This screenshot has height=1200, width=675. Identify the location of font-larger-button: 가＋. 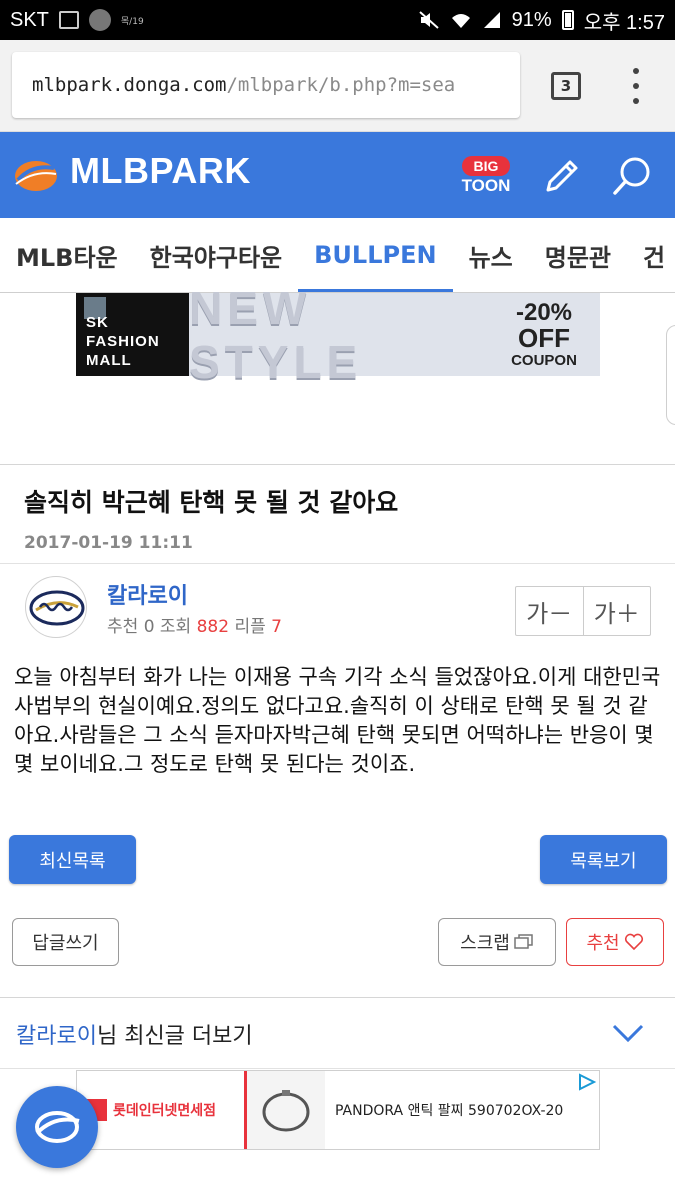
(616, 611).